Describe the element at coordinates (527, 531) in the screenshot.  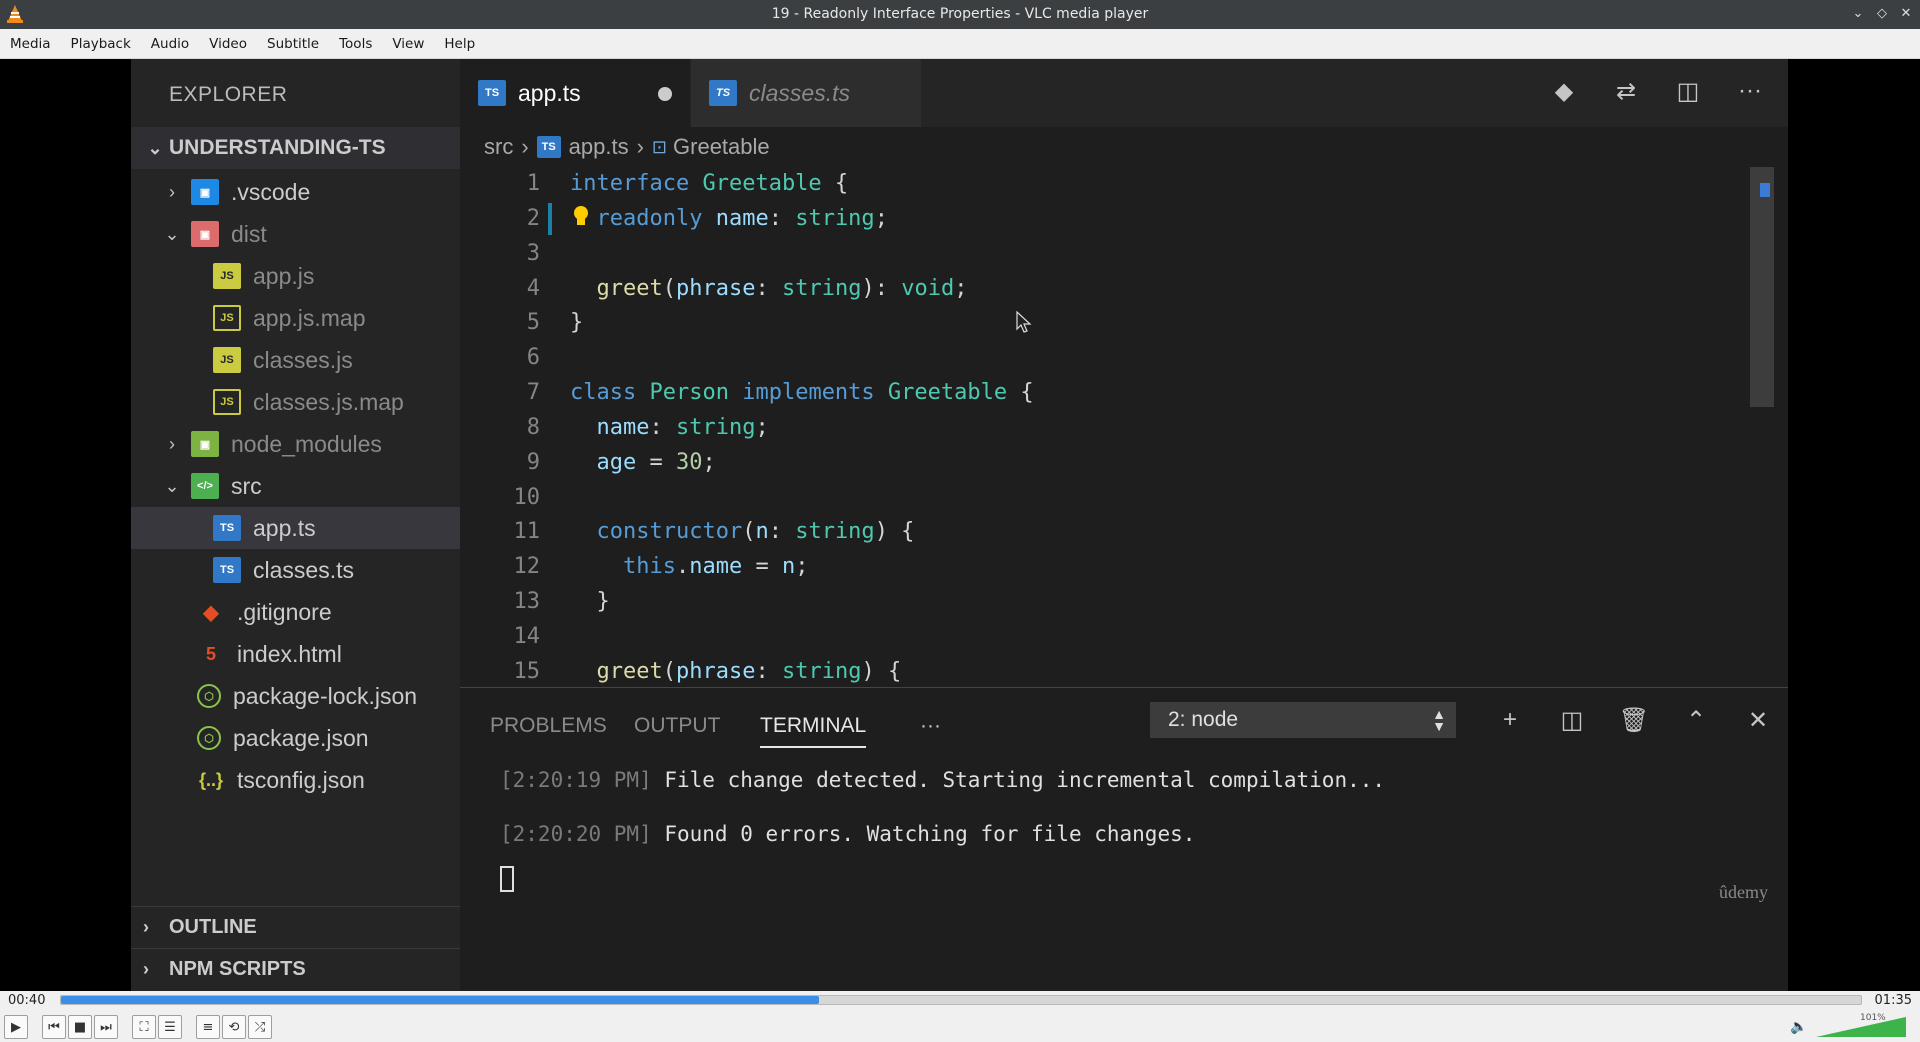
I see `line-number: 11` at that location.